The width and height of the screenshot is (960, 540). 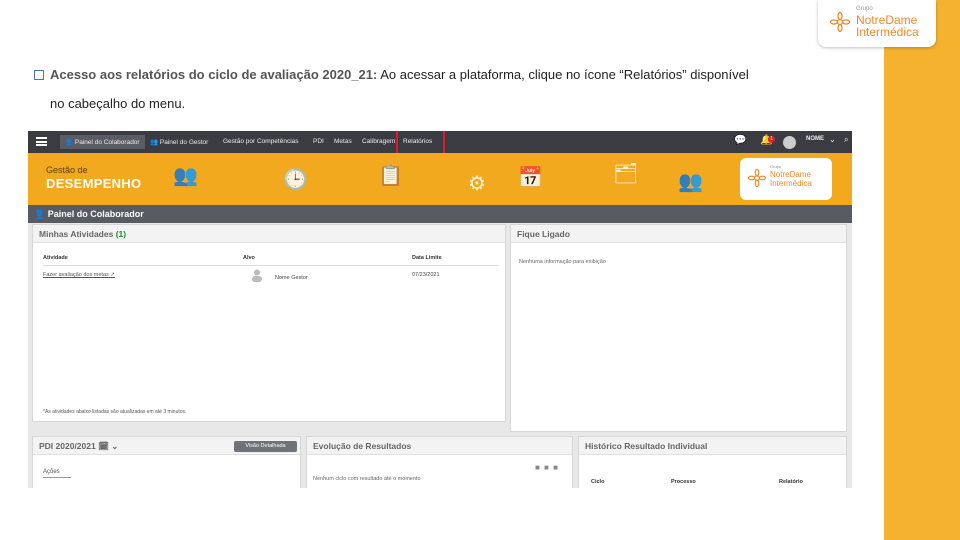 What do you see at coordinates (864, 9) in the screenshot?
I see `logo-group: Grupo` at bounding box center [864, 9].